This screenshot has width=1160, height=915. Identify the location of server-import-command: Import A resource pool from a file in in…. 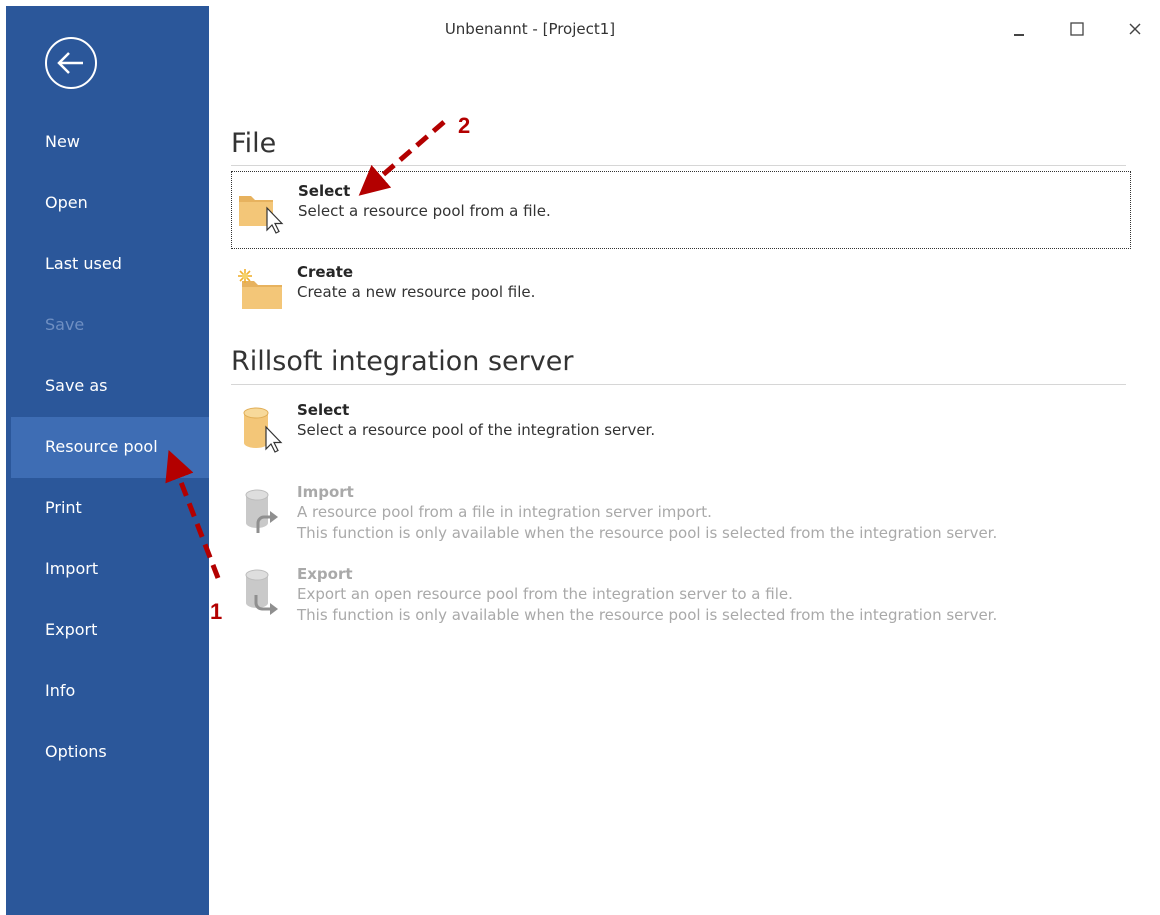
(681, 512).